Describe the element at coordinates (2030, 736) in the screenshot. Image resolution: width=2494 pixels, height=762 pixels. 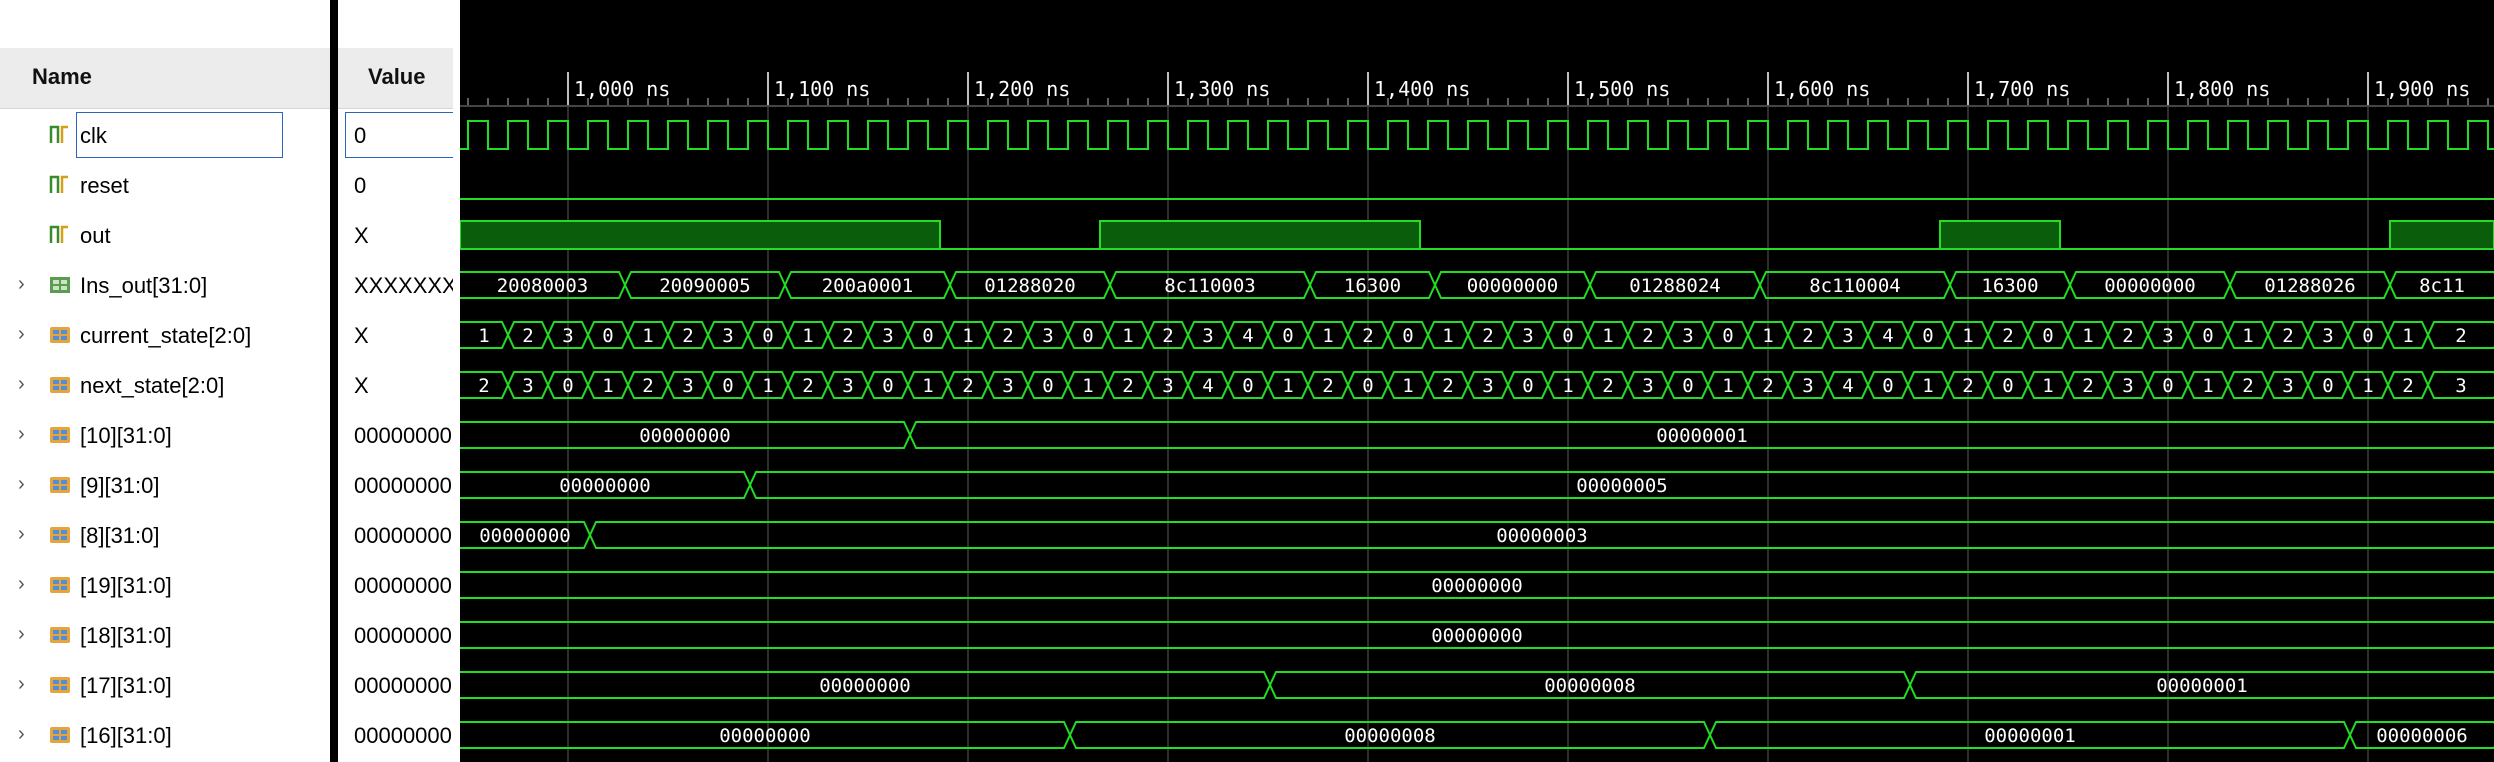
I see `reg16-value-label: 00000001` at that location.